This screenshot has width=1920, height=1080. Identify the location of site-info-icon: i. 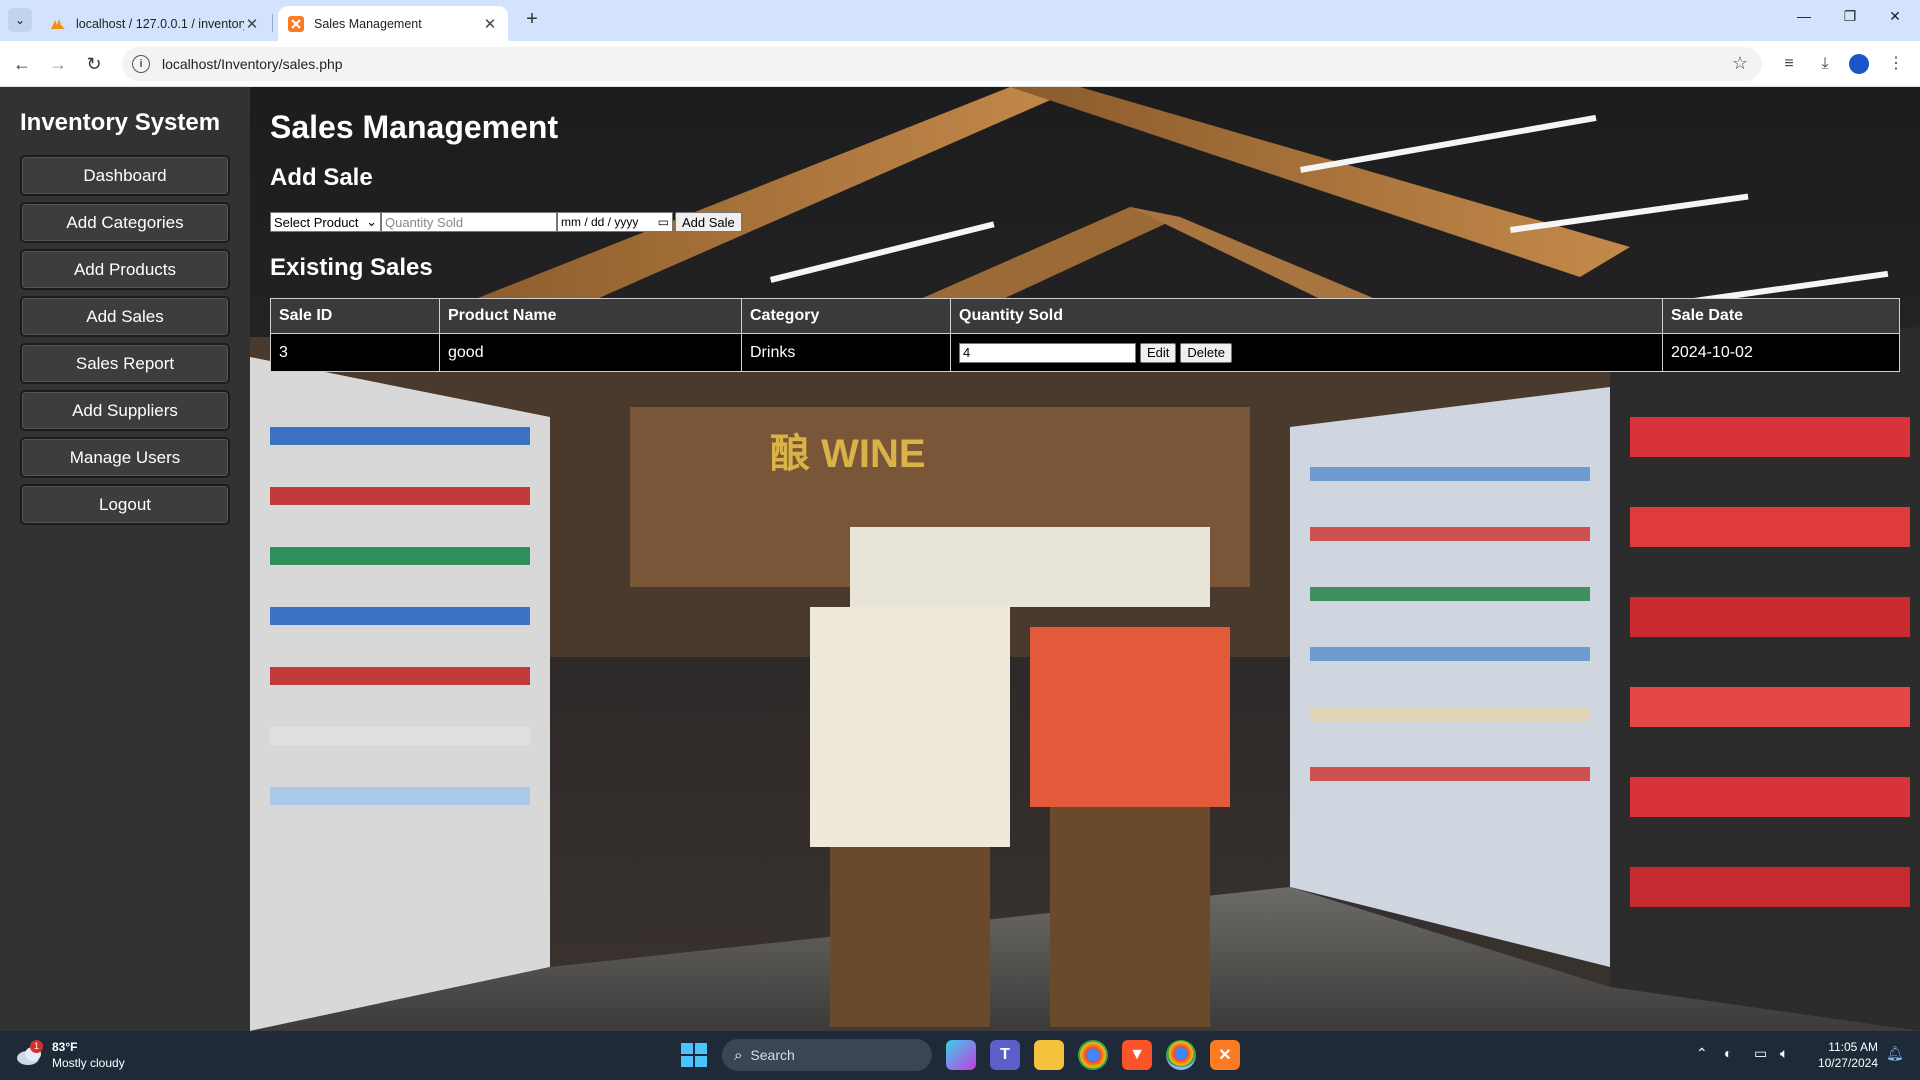
(141, 64).